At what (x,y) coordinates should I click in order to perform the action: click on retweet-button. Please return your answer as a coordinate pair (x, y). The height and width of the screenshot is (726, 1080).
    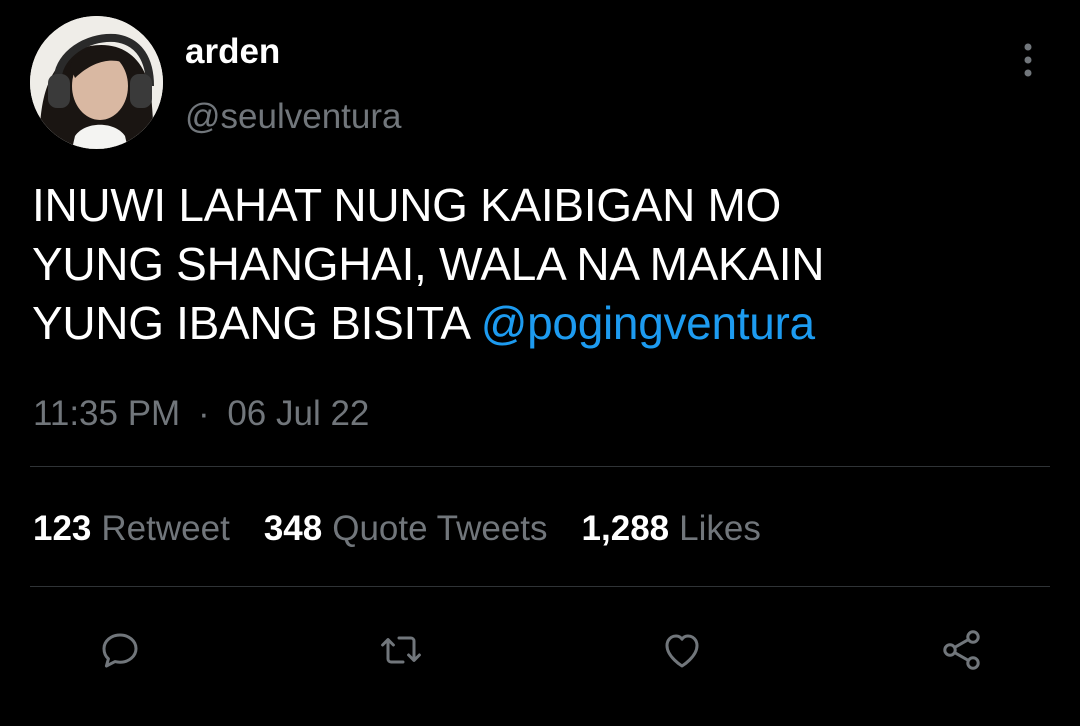
    Looking at the image, I should click on (401, 650).